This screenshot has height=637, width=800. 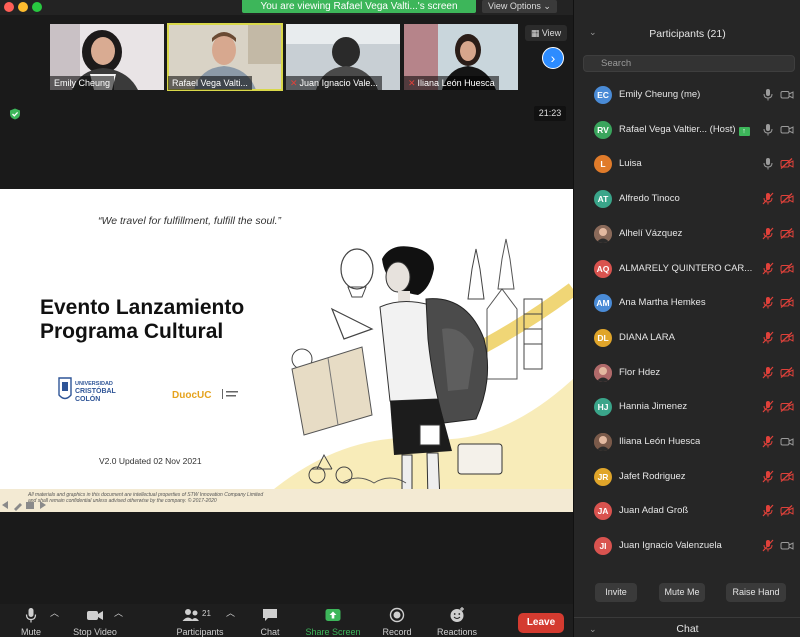 I want to click on participant-row: EC Emily Cheung (me), so click(x=687, y=95).